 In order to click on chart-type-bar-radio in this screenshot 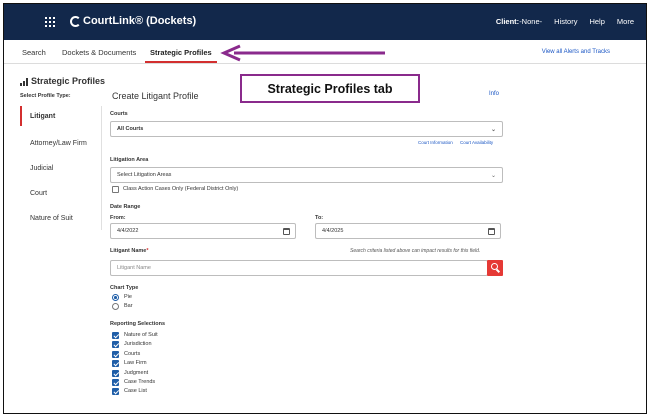, I will do `click(115, 306)`.